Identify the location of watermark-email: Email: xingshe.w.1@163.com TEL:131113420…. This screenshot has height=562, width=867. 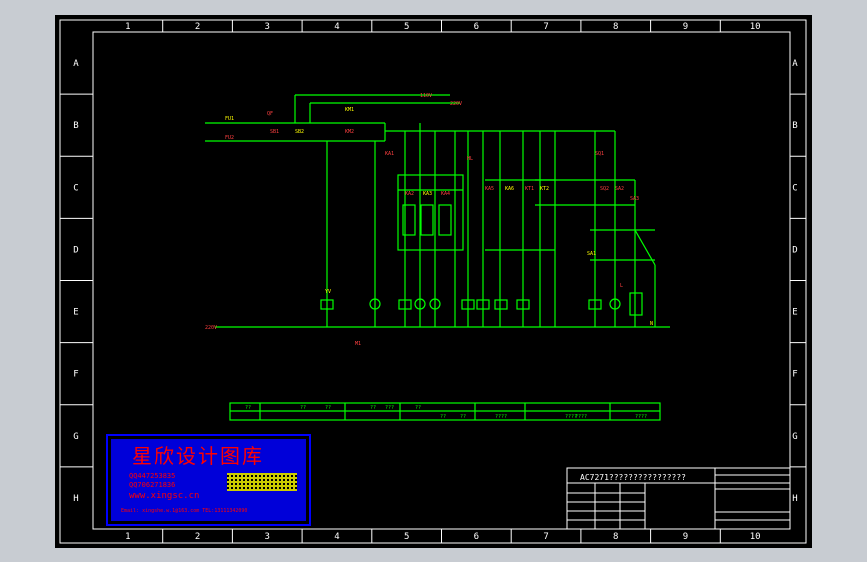
(184, 511).